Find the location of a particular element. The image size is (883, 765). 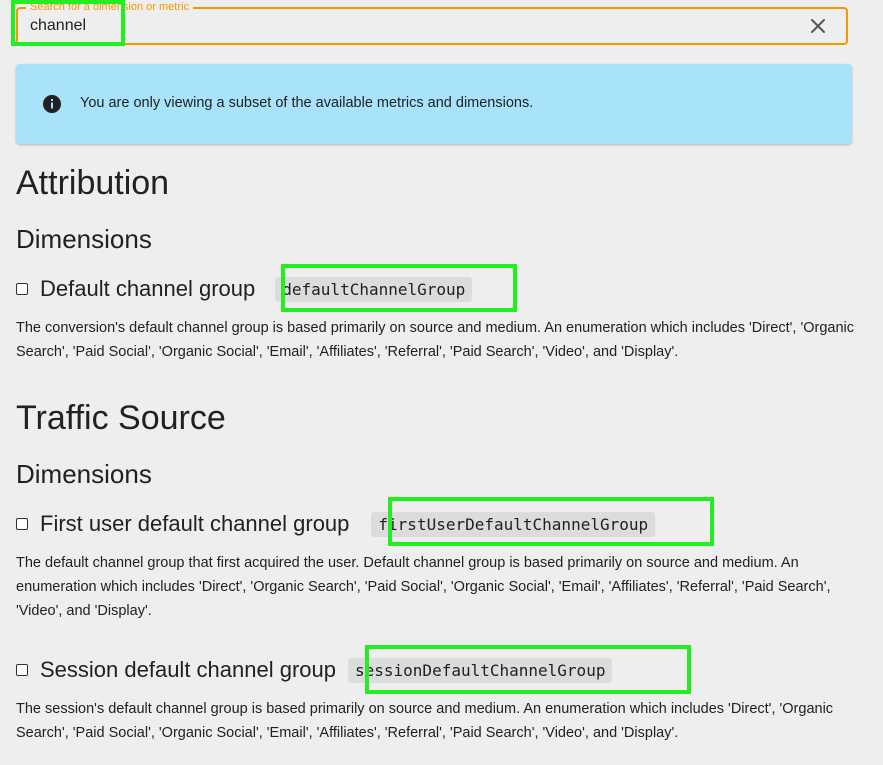

close-icon is located at coordinates (818, 26).